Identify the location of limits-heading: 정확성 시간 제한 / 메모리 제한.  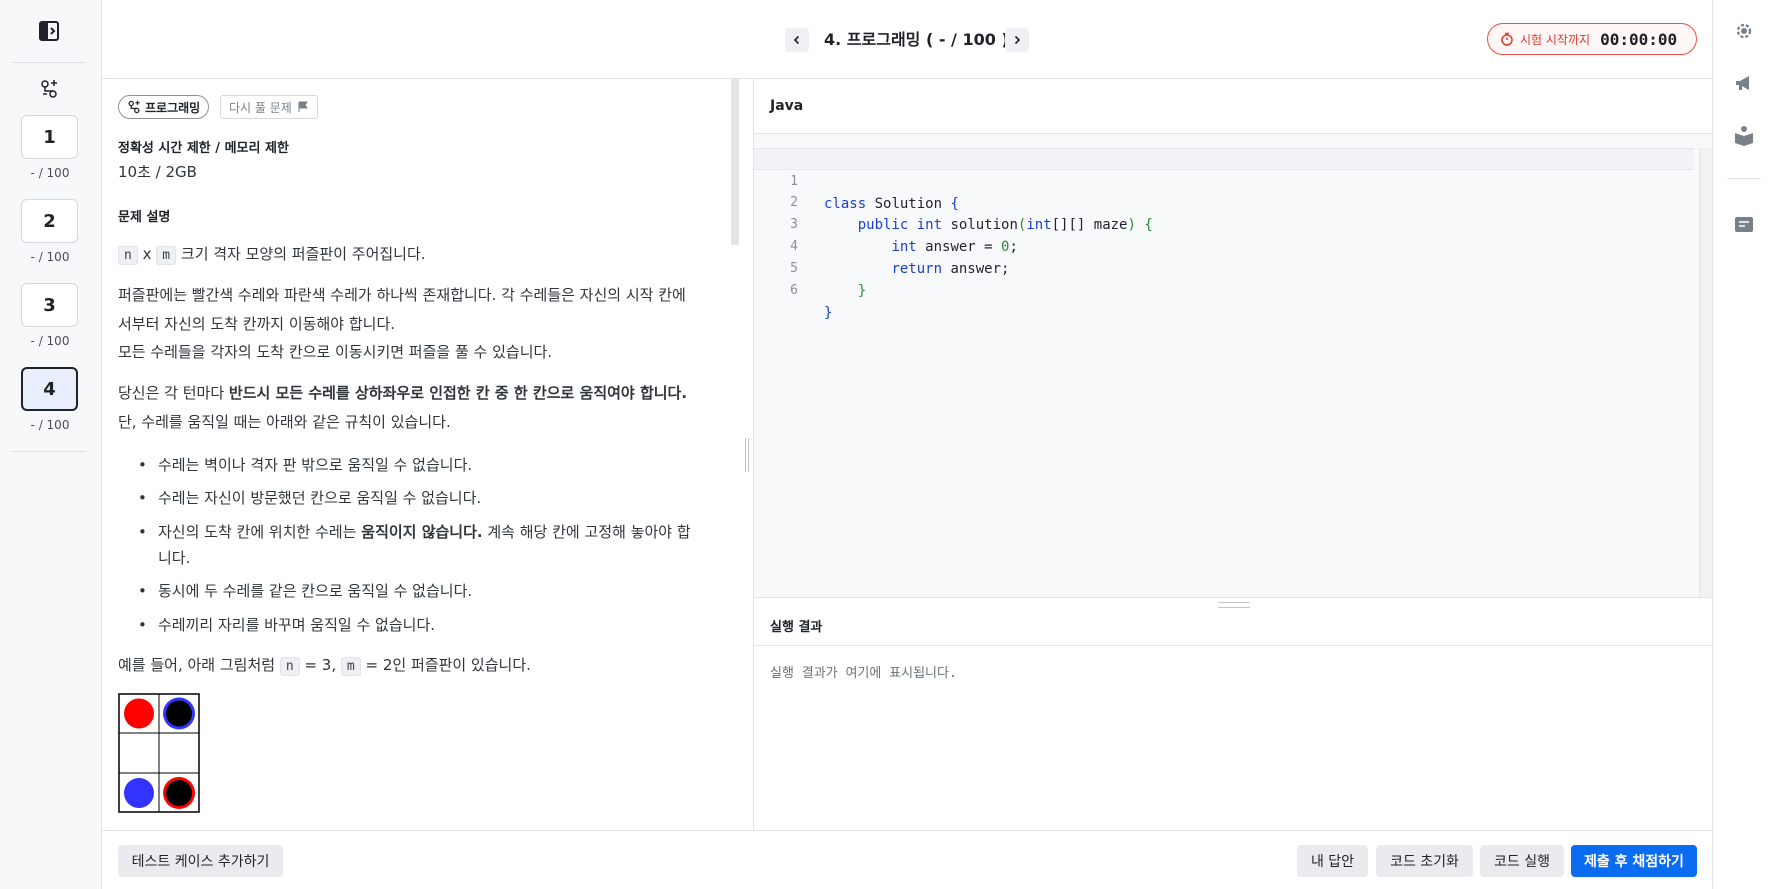
(203, 148).